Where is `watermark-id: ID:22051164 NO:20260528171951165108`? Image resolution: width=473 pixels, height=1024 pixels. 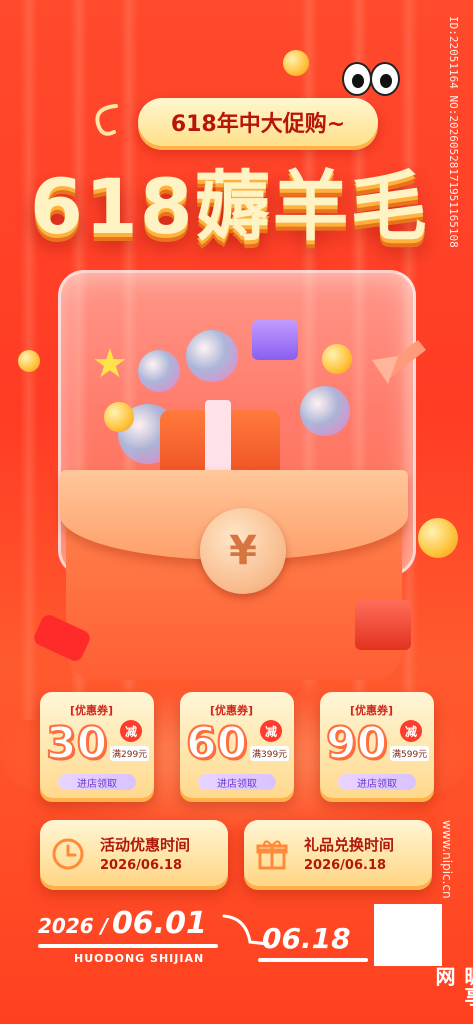 watermark-id: ID:22051164 NO:20260528171951165108 is located at coordinates (453, 132).